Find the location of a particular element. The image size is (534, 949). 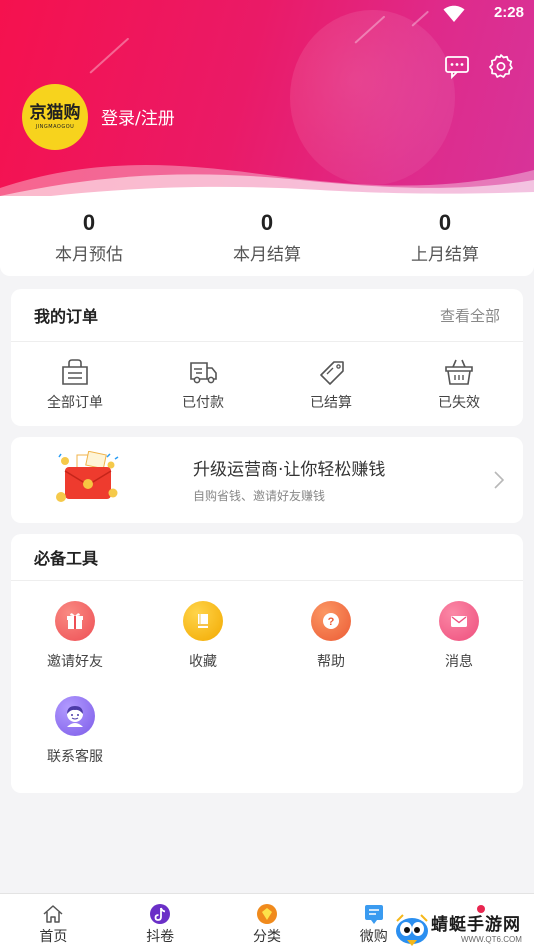

nav-douyin-coupons: 抖卷 is located at coordinates (160, 921).